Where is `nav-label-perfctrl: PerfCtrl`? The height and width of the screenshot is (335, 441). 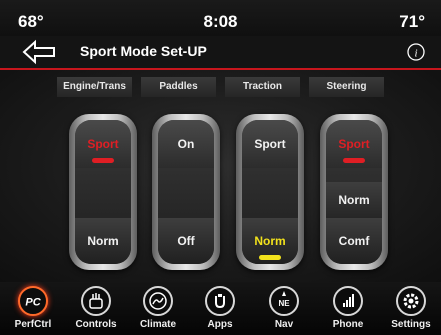 nav-label-perfctrl: PerfCtrl is located at coordinates (33, 324).